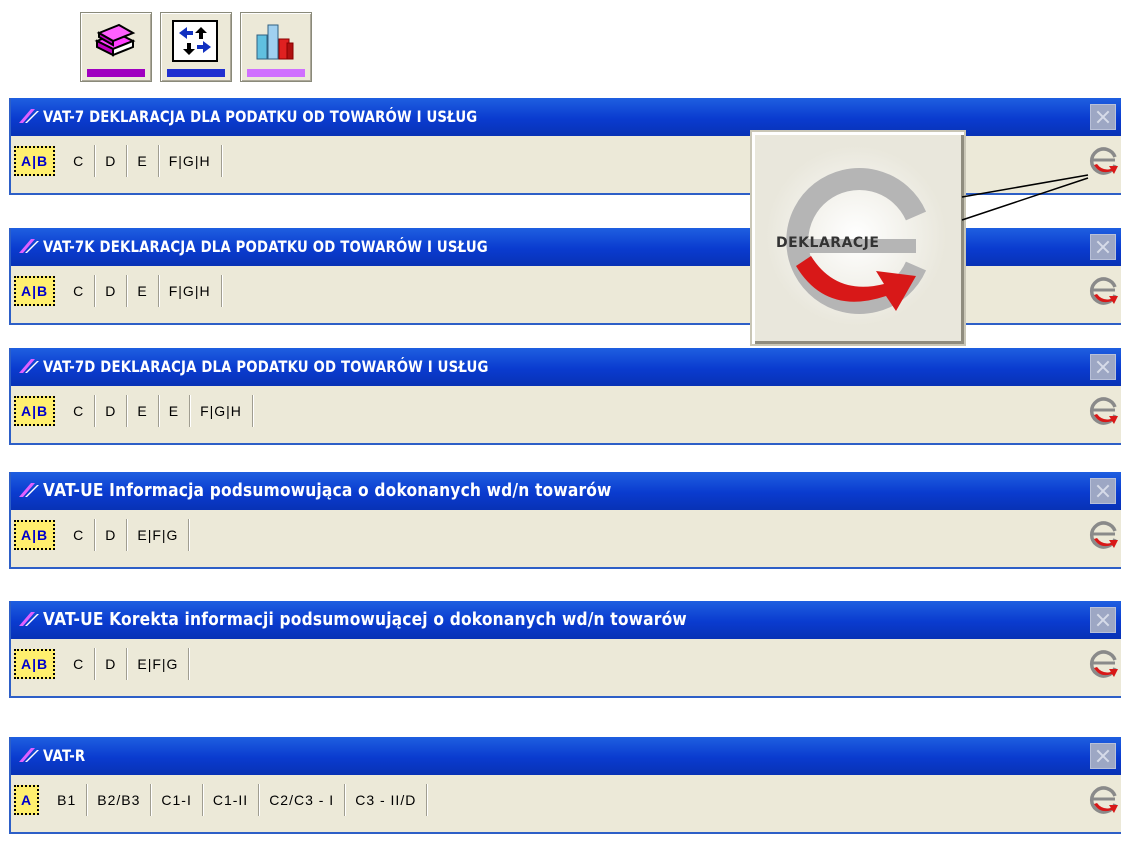 This screenshot has width=1121, height=868. I want to click on books-icon, so click(115, 40).